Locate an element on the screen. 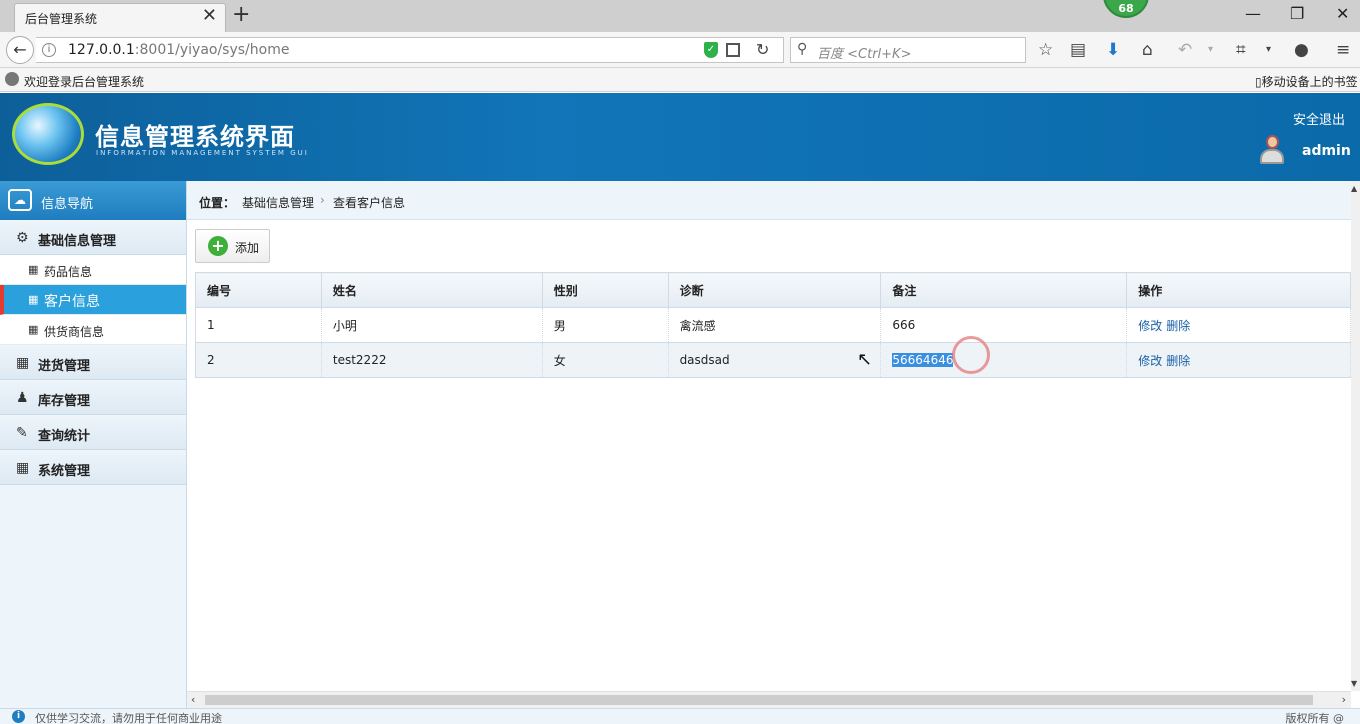  sidebar-group-inventory: ♟ 库存管理 is located at coordinates (93, 397).